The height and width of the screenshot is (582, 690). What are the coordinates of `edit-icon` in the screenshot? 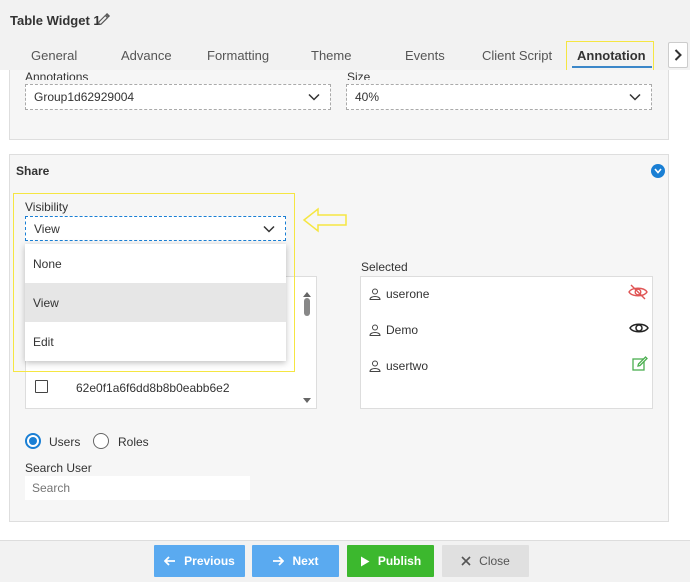 It's located at (640, 364).